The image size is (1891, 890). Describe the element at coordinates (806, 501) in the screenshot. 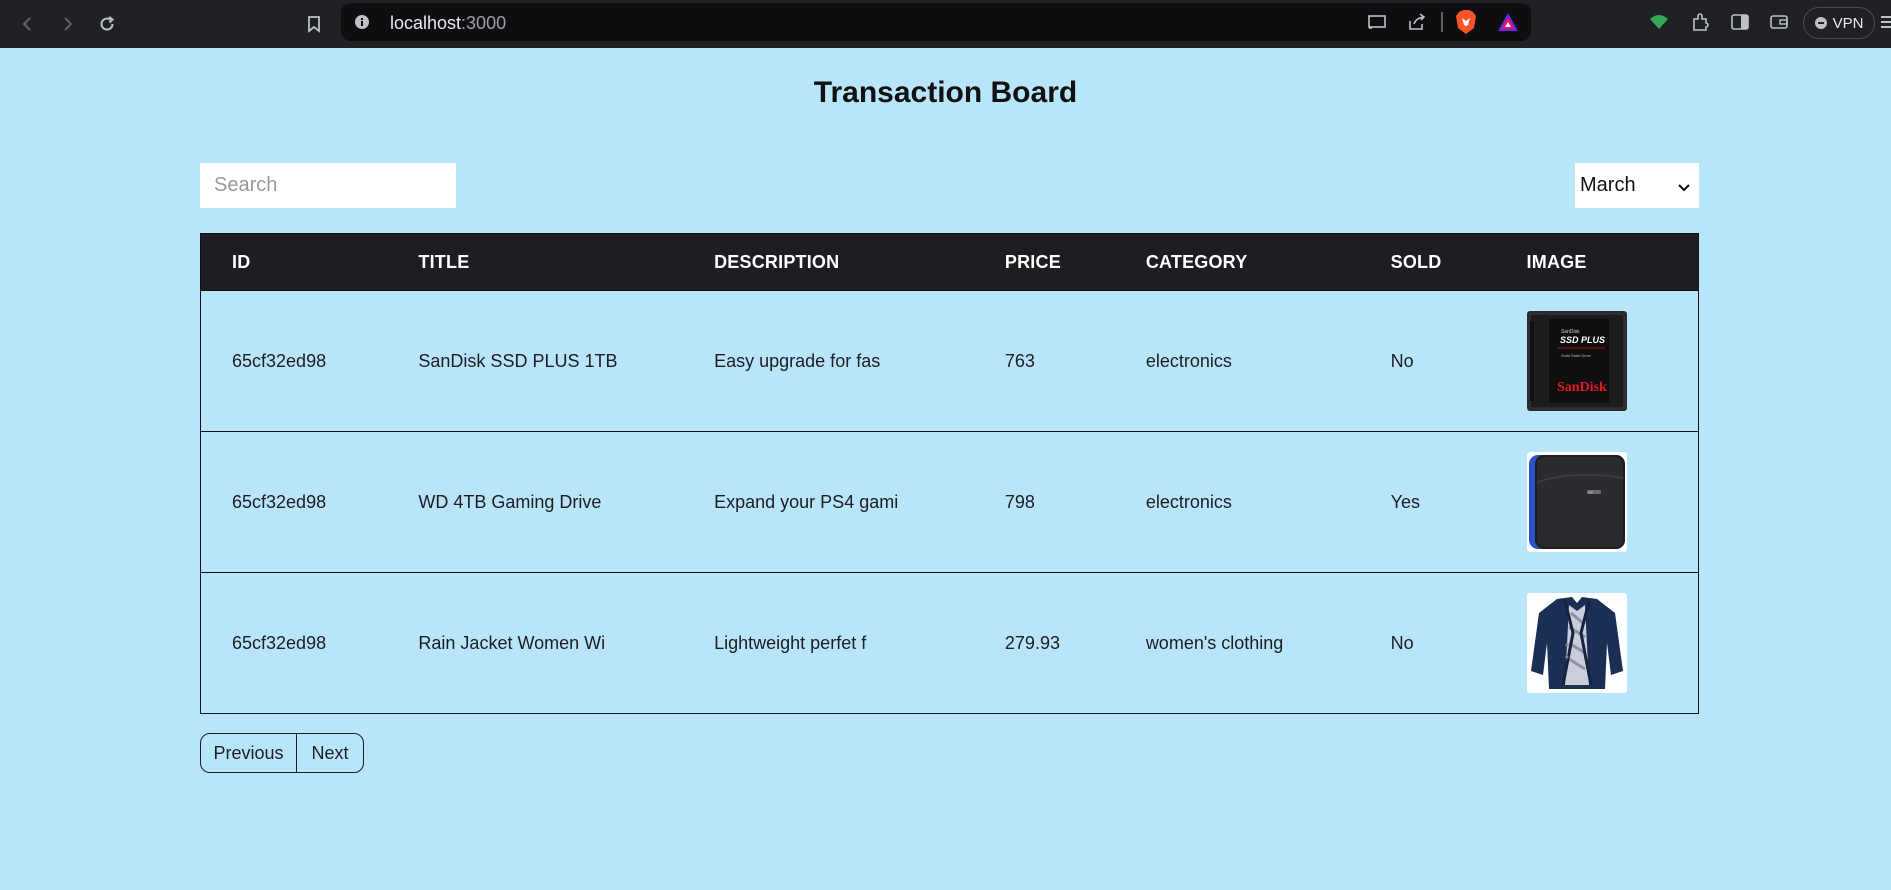

I see `cell-description: Expand your PS4 gami` at that location.